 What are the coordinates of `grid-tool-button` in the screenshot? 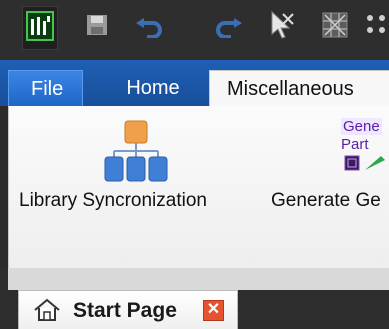 It's located at (335, 27).